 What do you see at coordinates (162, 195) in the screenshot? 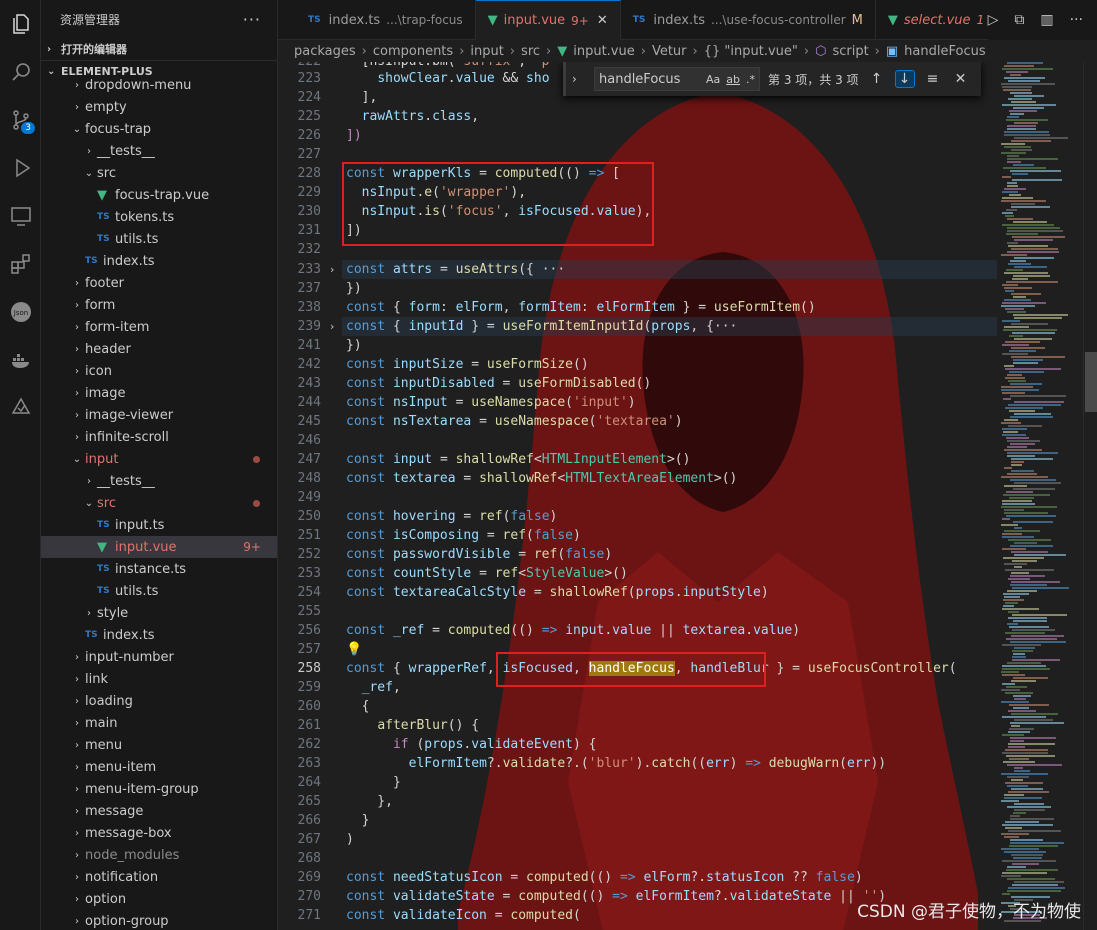
I see `tree-item-label: focus-trap.vue` at bounding box center [162, 195].